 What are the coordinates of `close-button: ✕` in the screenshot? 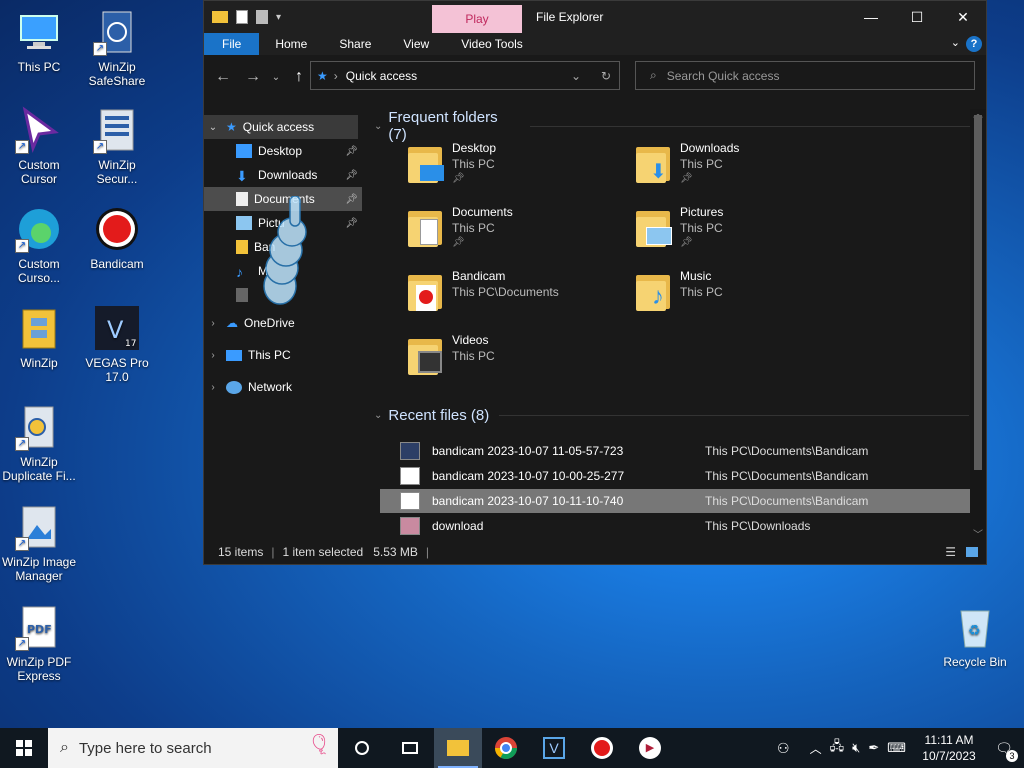 It's located at (963, 17).